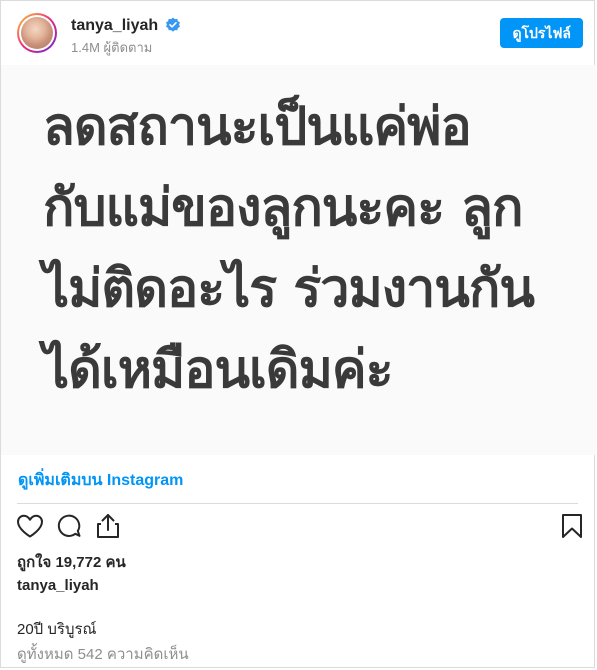 This screenshot has width=597, height=670. What do you see at coordinates (114, 26) in the screenshot?
I see `username: tanya_liyah` at bounding box center [114, 26].